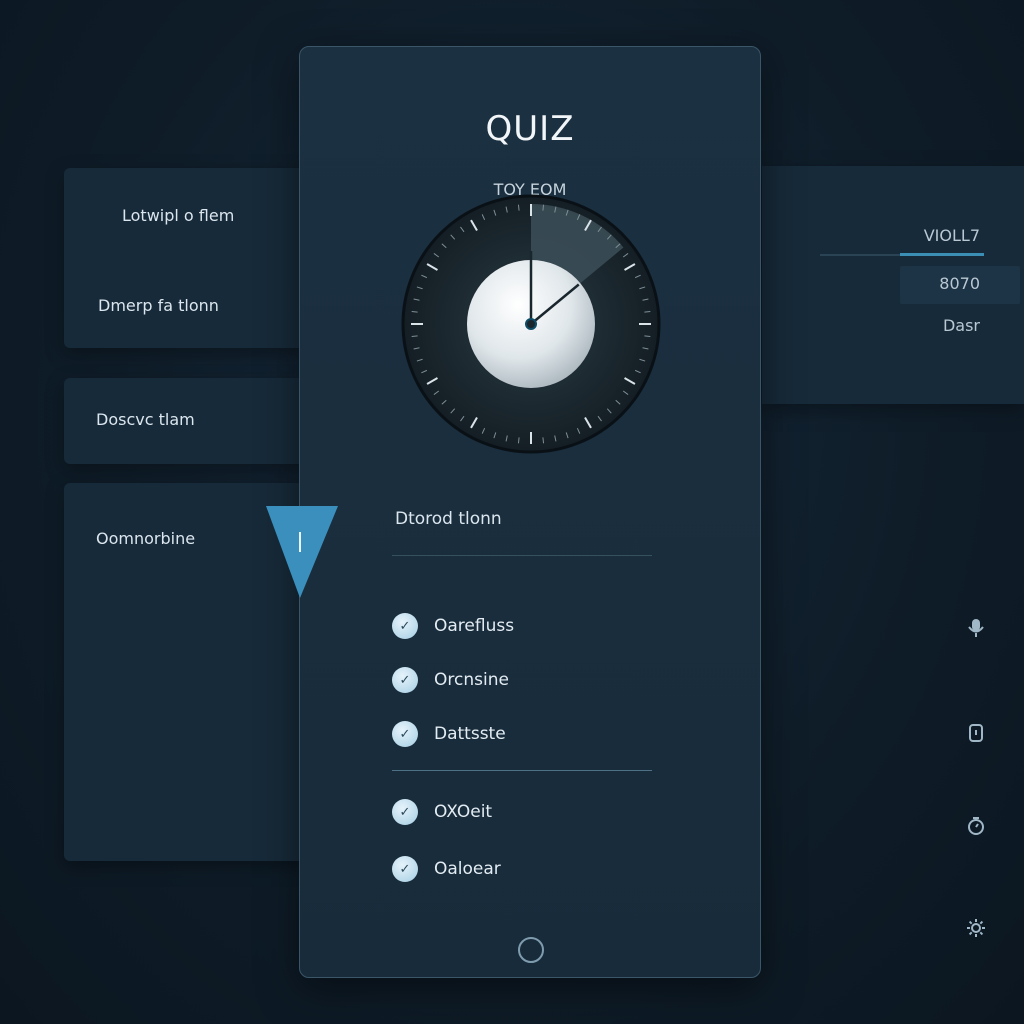 Image resolution: width=1024 pixels, height=1024 pixels. Describe the element at coordinates (470, 734) in the screenshot. I see `answer-option-label: Dattsste` at that location.